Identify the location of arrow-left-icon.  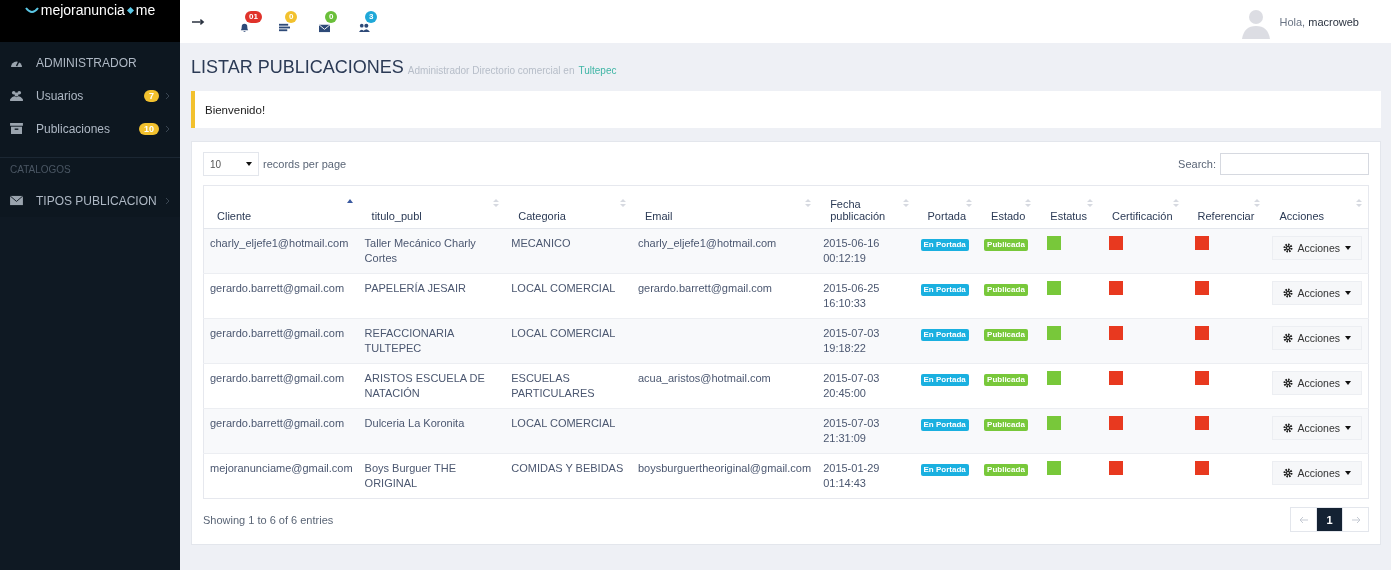
(1303, 519).